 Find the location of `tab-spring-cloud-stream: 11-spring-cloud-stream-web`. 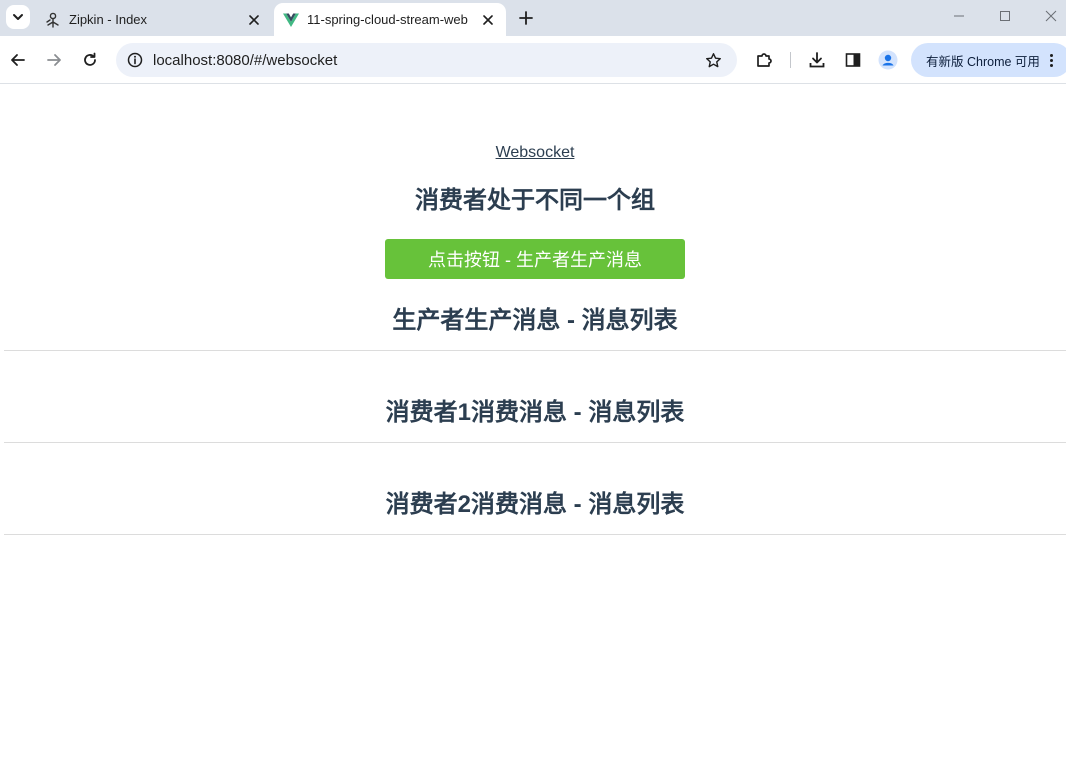

tab-spring-cloud-stream: 11-spring-cloud-stream-web is located at coordinates (390, 19).